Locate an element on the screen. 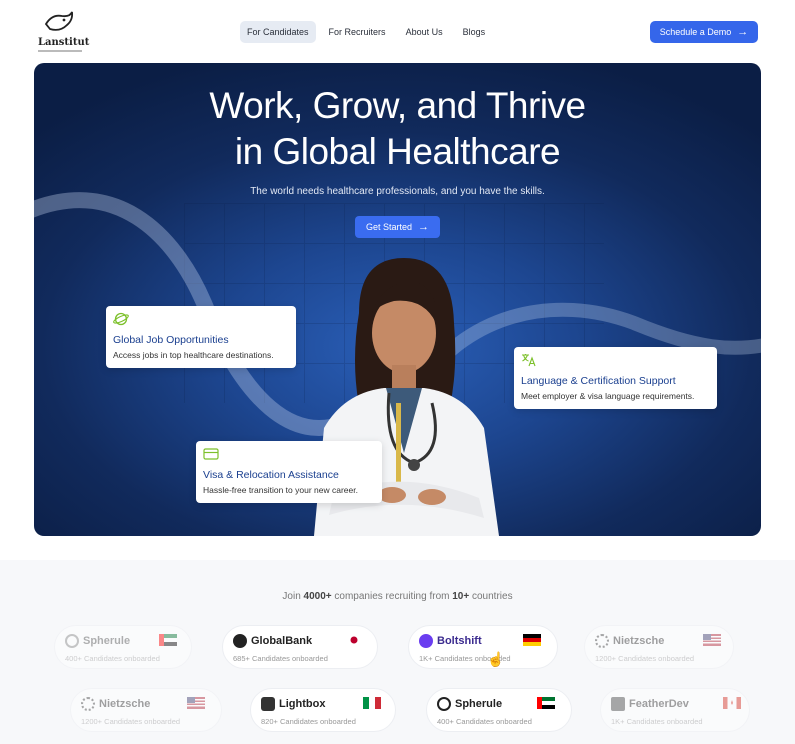  hand-cursor-icon: ☝ is located at coordinates (496, 659).